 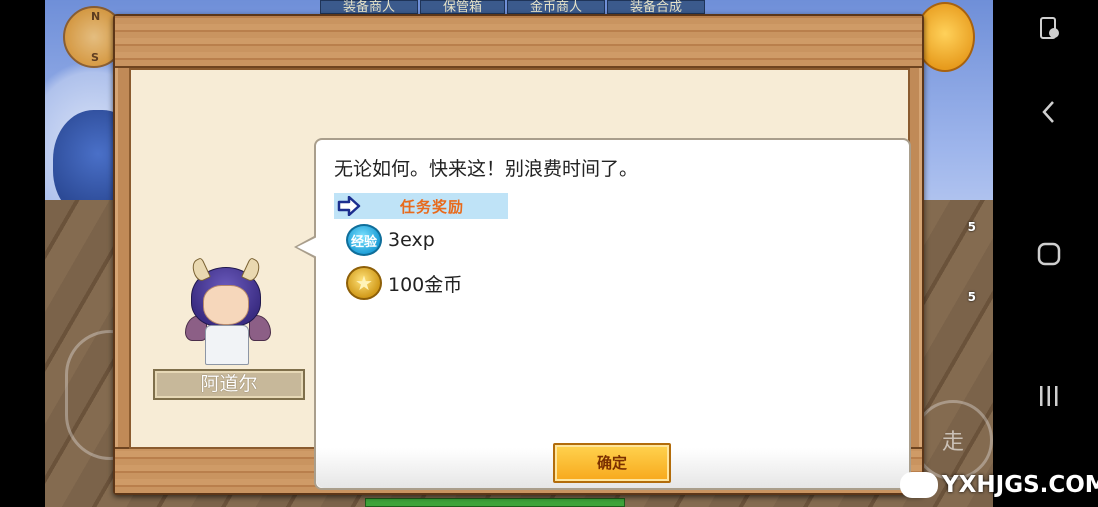 I want to click on compass-south-label: S, so click(x=95, y=57).